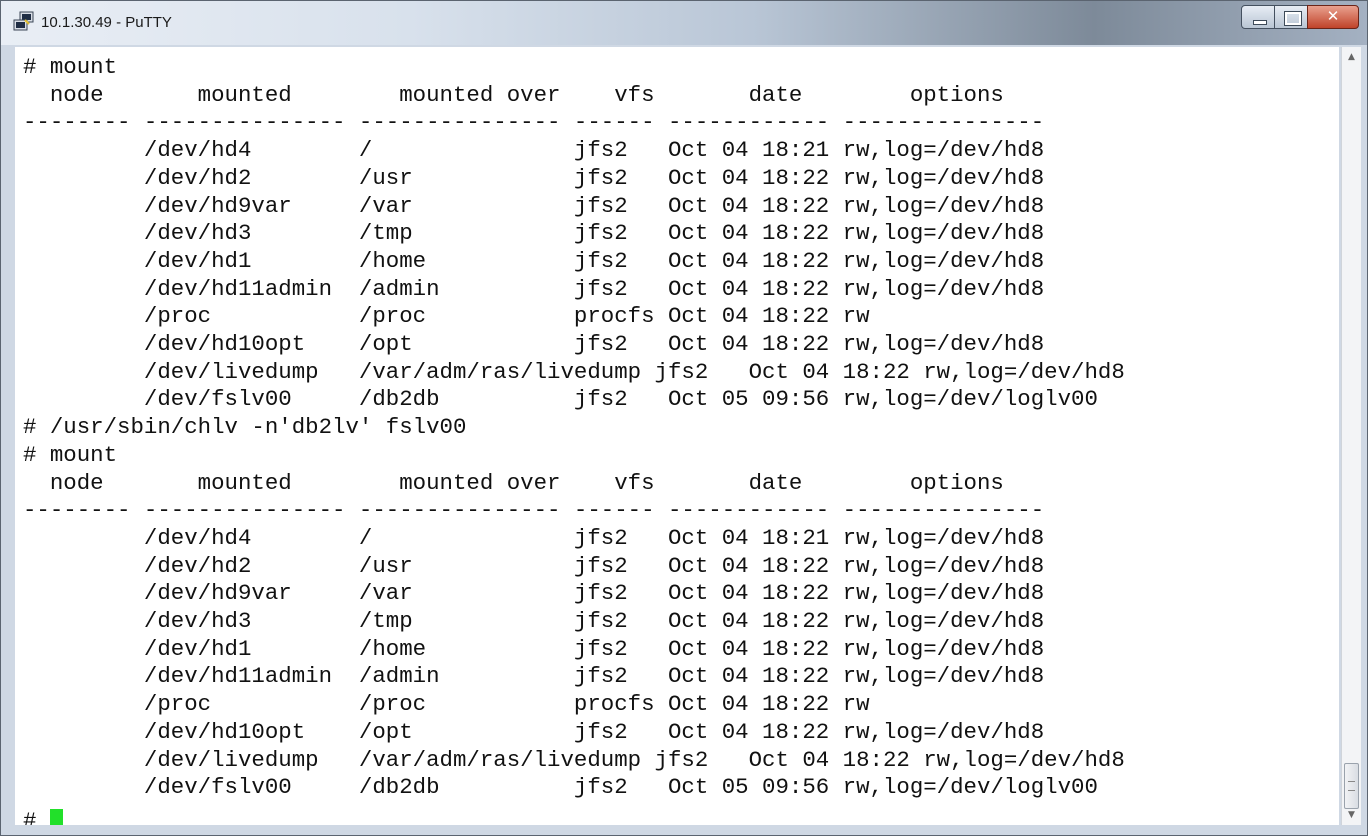 The width and height of the screenshot is (1368, 836). I want to click on putty-terminal-icon, so click(23, 21).